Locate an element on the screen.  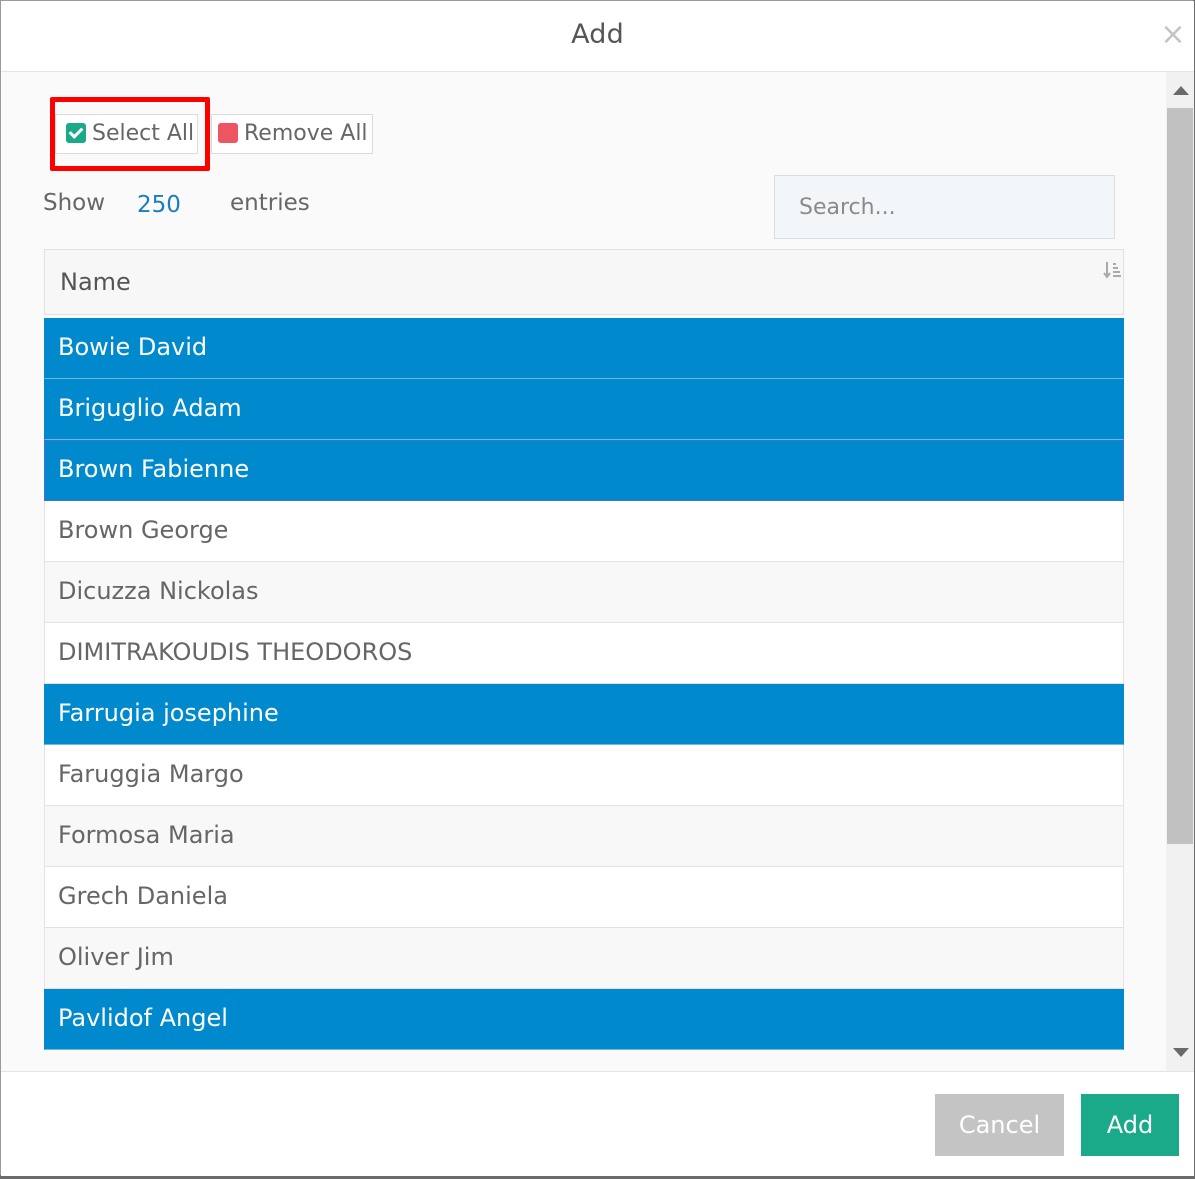
row-name: Grech Daniela is located at coordinates (143, 896).